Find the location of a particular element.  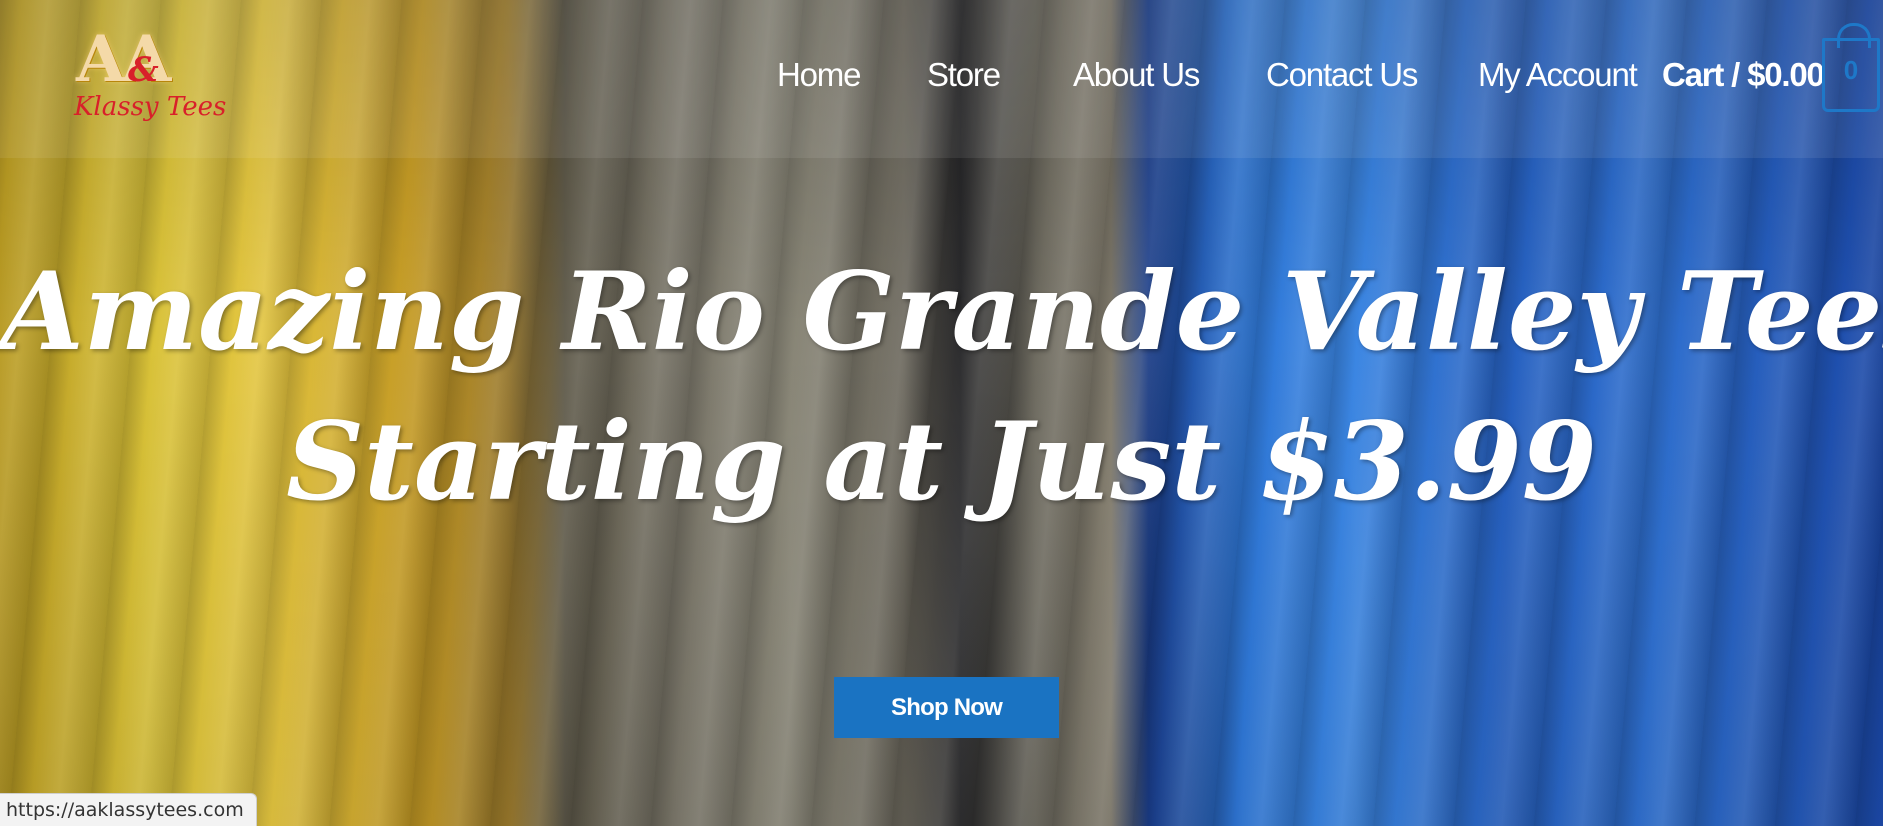

cart-count-badge: 0 is located at coordinates (1851, 70).